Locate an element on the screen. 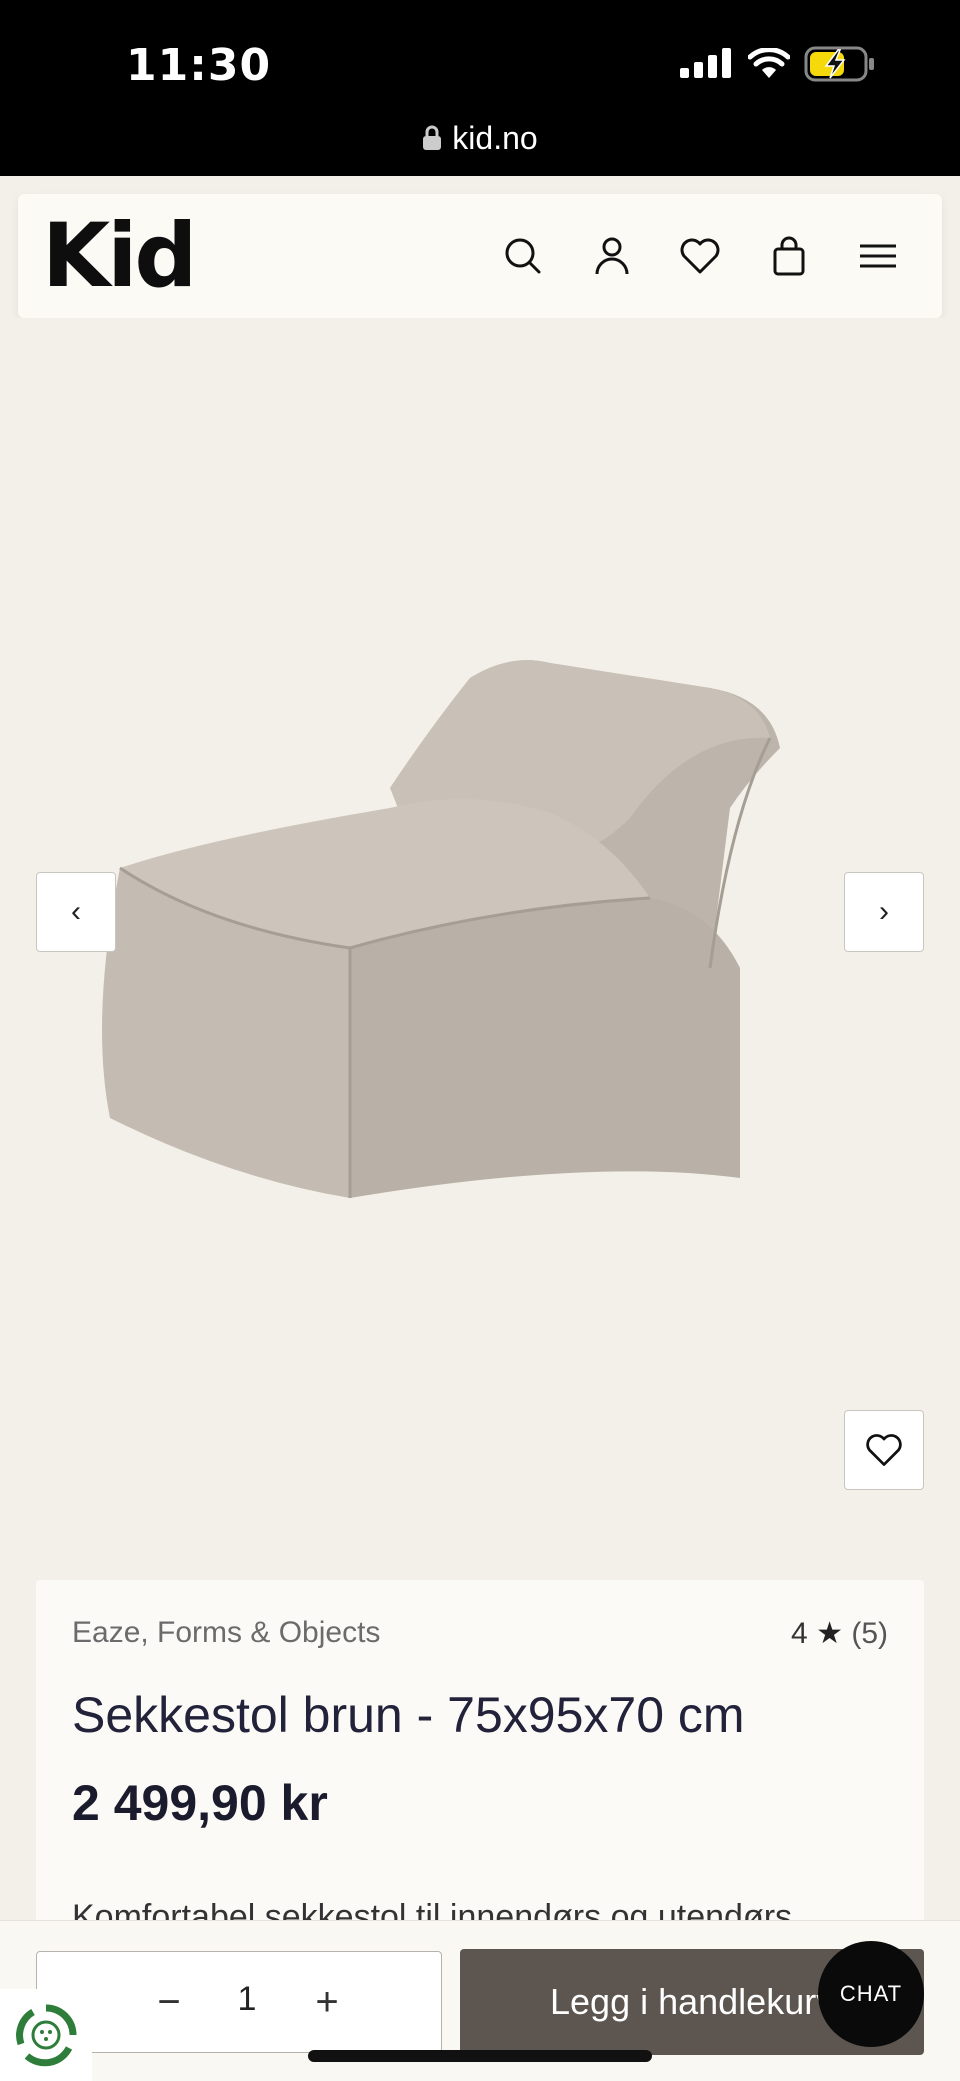 This screenshot has height=2081, width=960. decrease-quantity-button: − is located at coordinates (169, 2002).